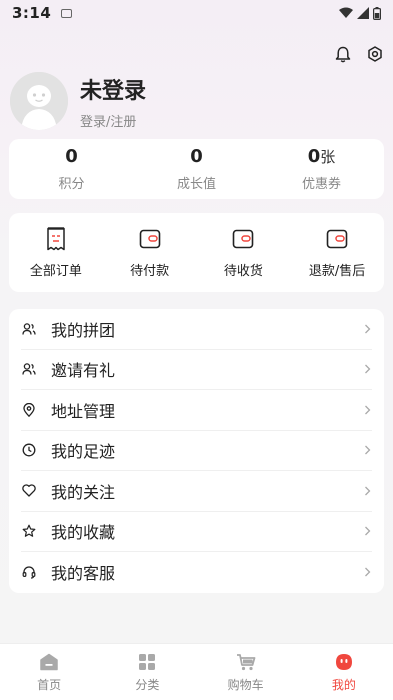 The height and width of the screenshot is (700, 393). I want to click on stat-label: 成长值, so click(196, 184).